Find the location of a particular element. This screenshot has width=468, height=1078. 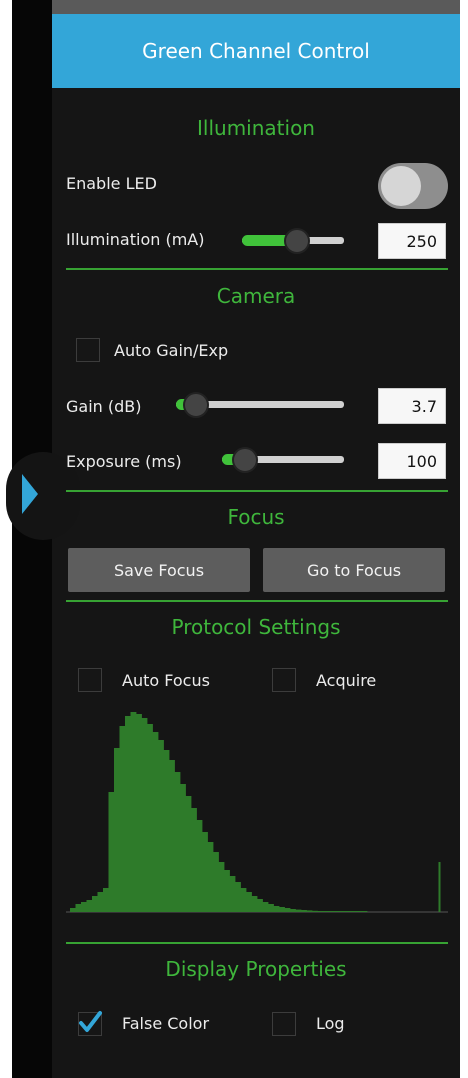

section-title-focus: Focus is located at coordinates (256, 517).